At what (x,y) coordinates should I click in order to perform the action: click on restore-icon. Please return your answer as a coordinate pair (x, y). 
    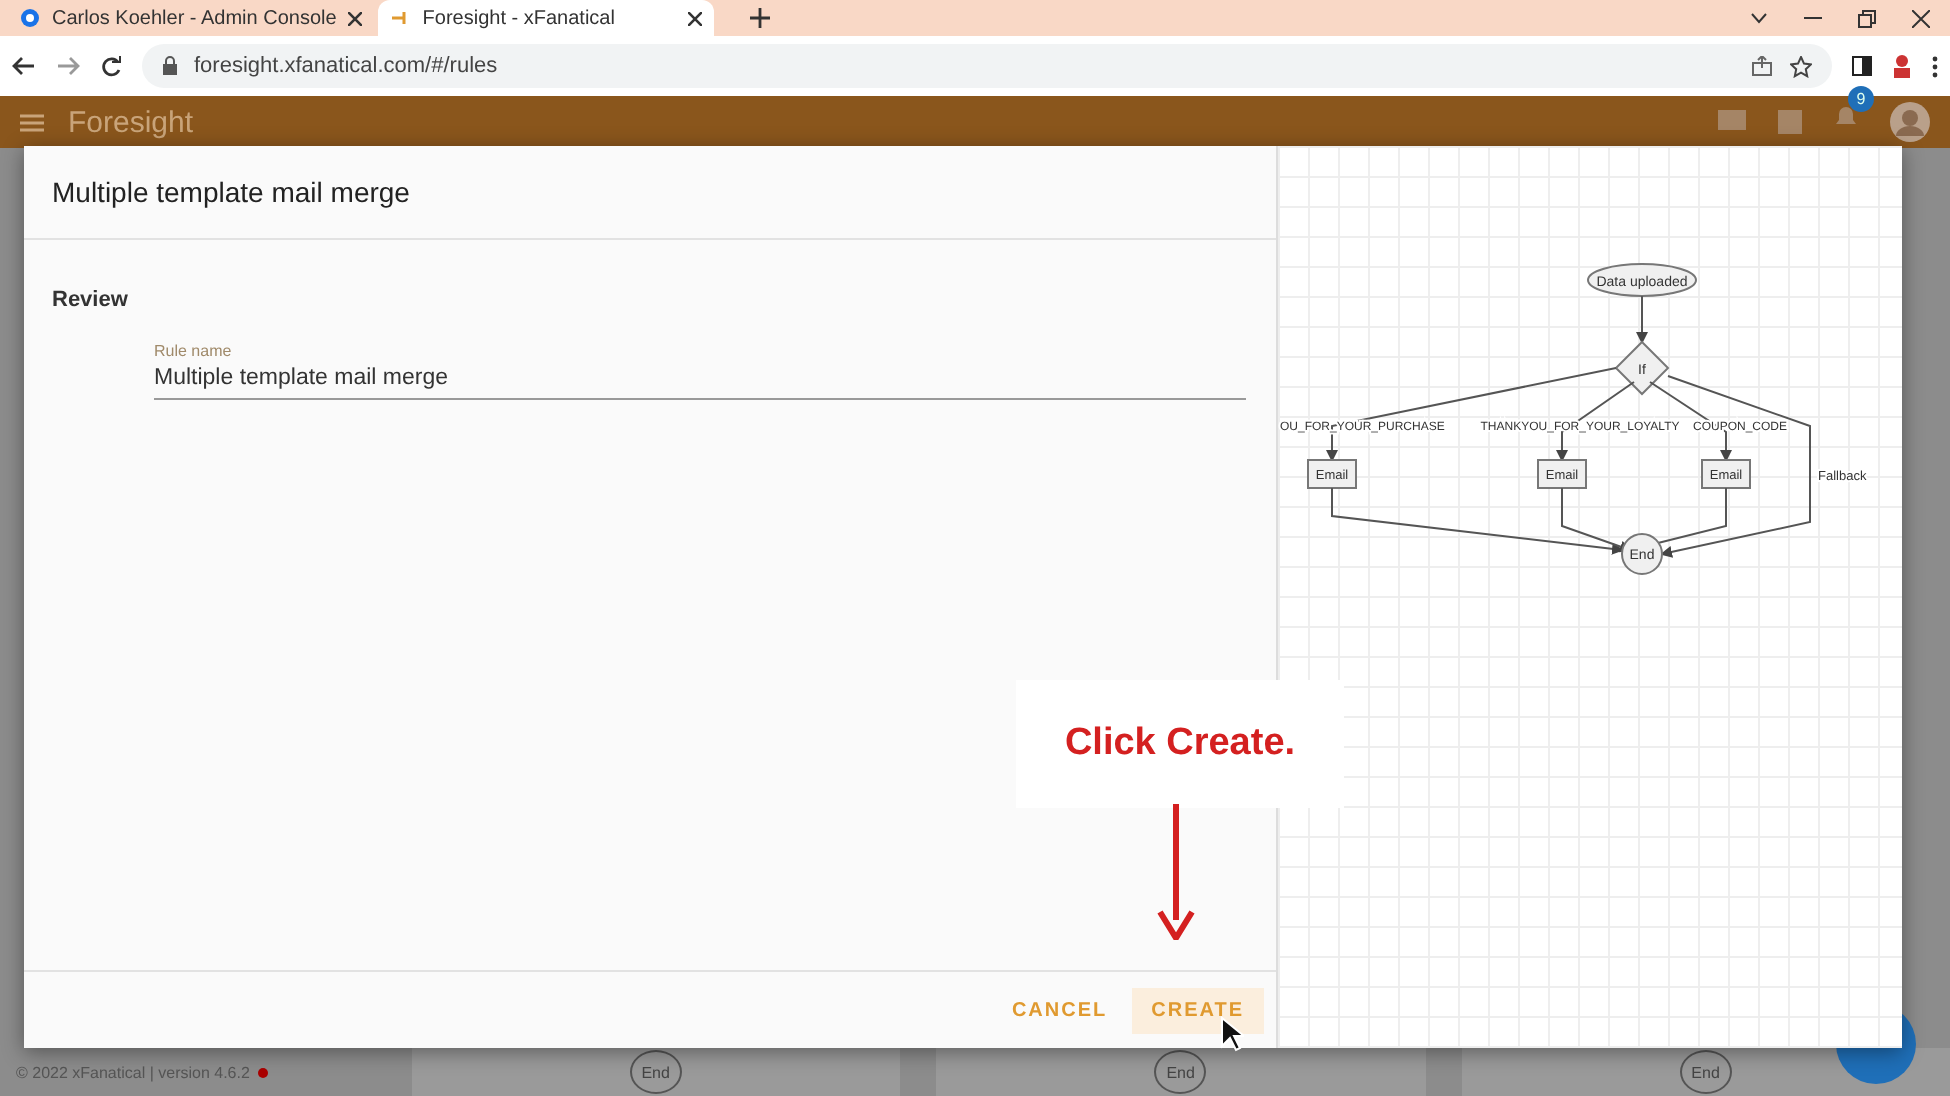
    Looking at the image, I should click on (1867, 18).